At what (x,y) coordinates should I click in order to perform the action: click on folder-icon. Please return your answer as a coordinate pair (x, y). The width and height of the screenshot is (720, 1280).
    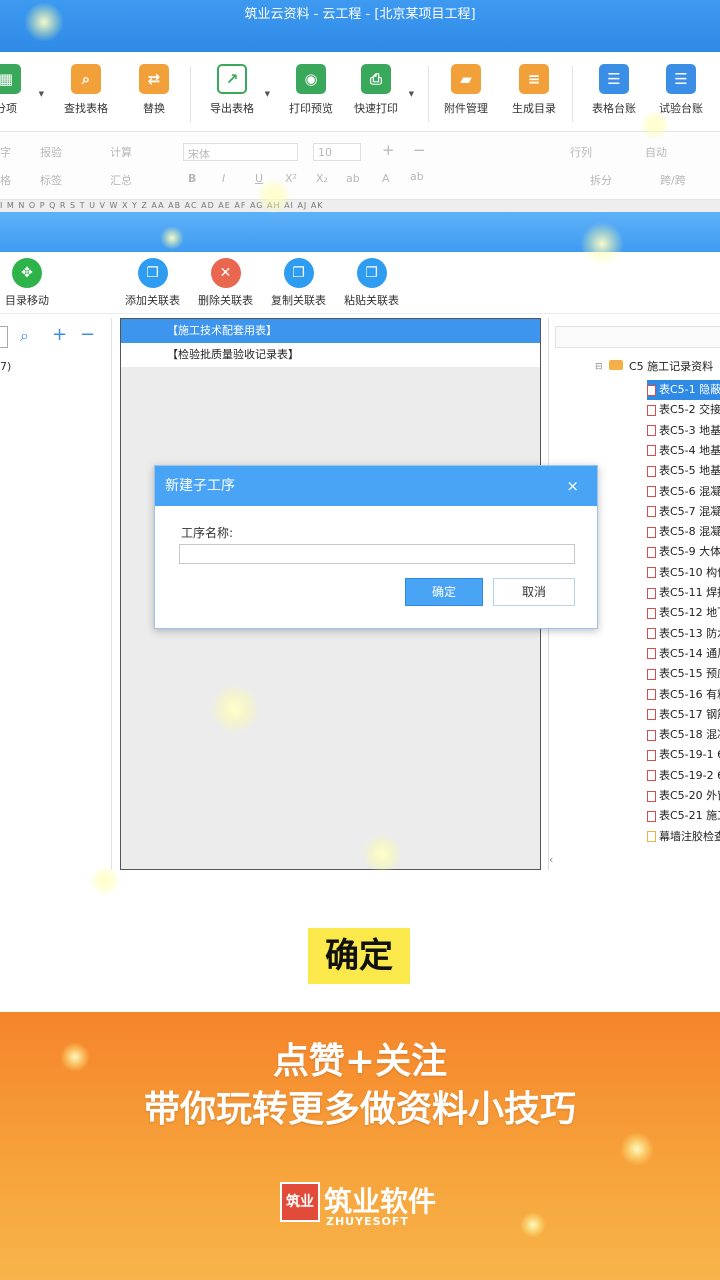
    Looking at the image, I should click on (616, 365).